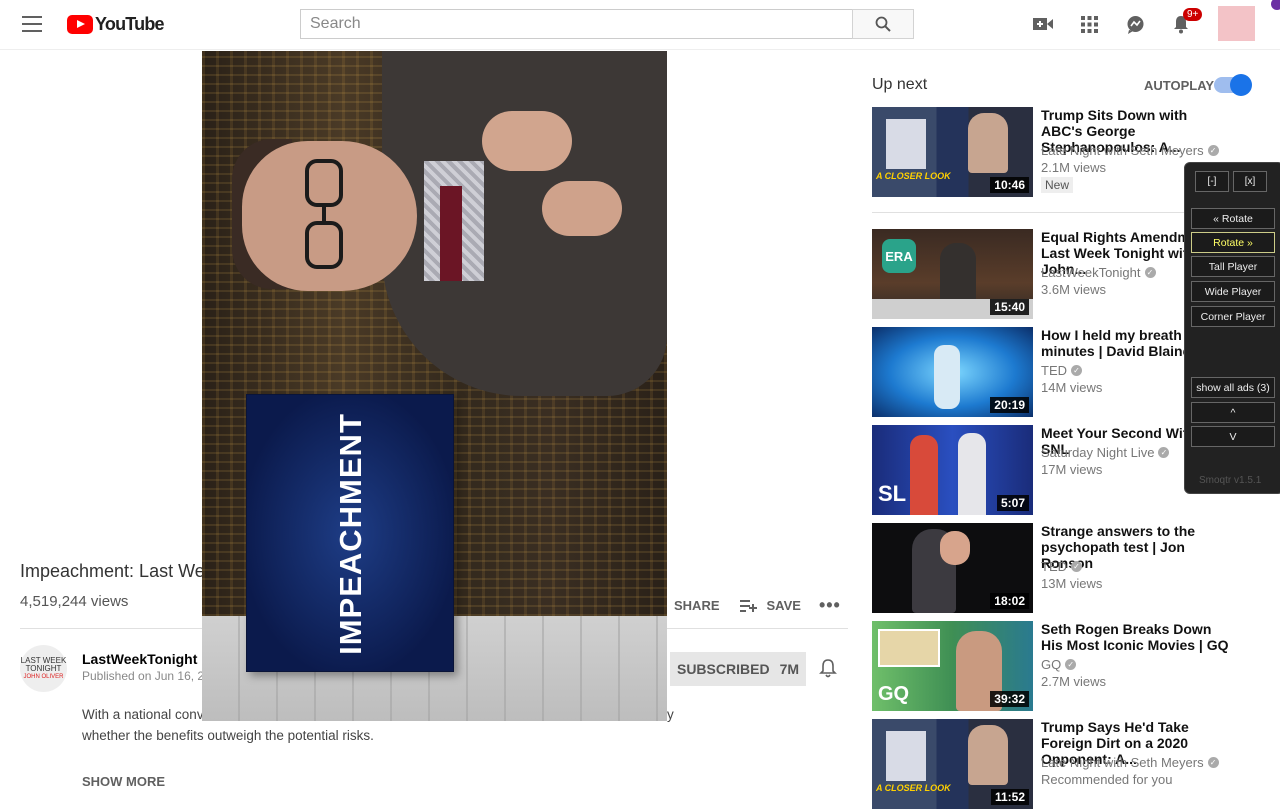 This screenshot has height=811, width=1280. I want to click on host-tie, so click(451, 233).